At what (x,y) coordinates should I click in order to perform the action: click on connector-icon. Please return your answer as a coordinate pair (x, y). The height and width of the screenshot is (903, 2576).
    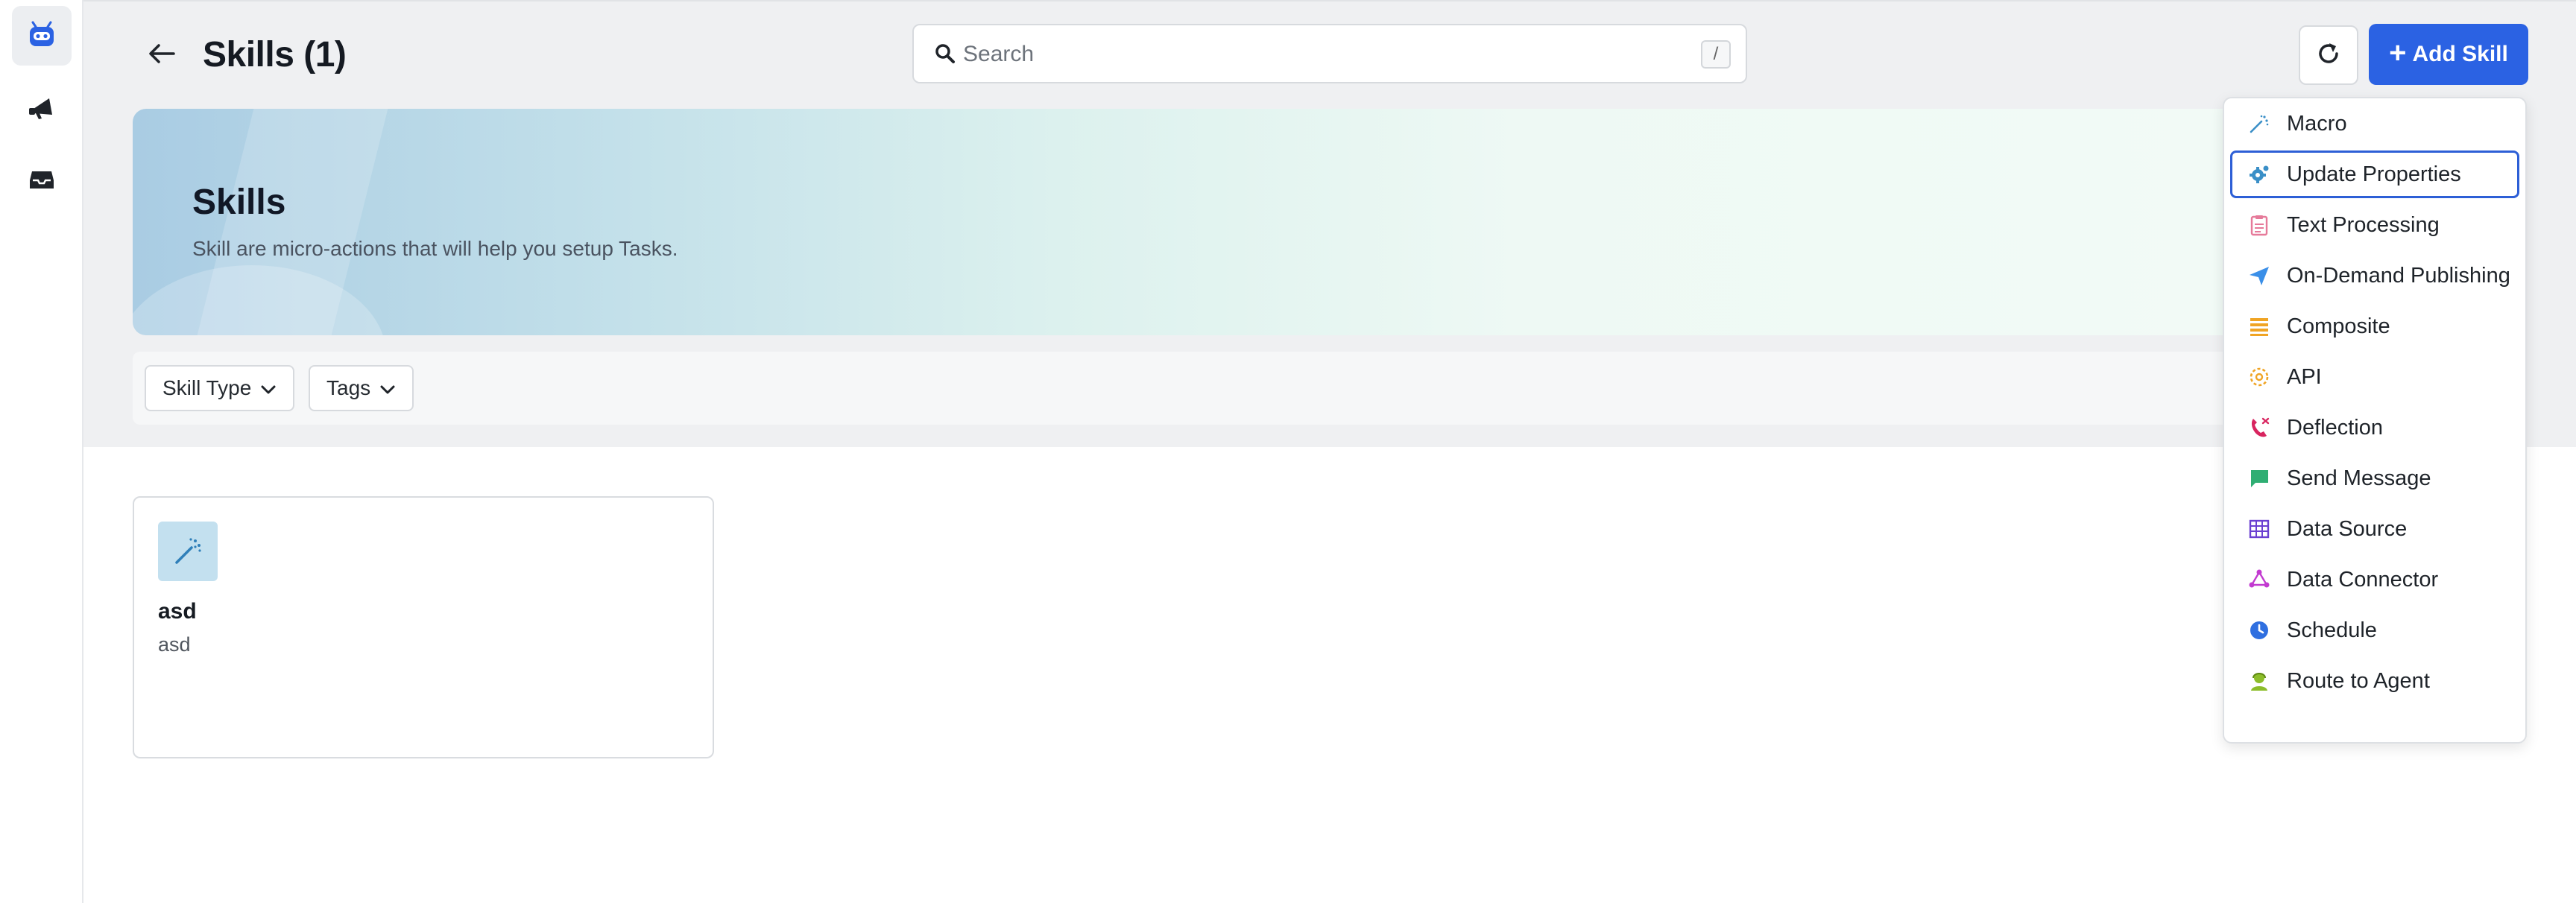
    Looking at the image, I should click on (2259, 579).